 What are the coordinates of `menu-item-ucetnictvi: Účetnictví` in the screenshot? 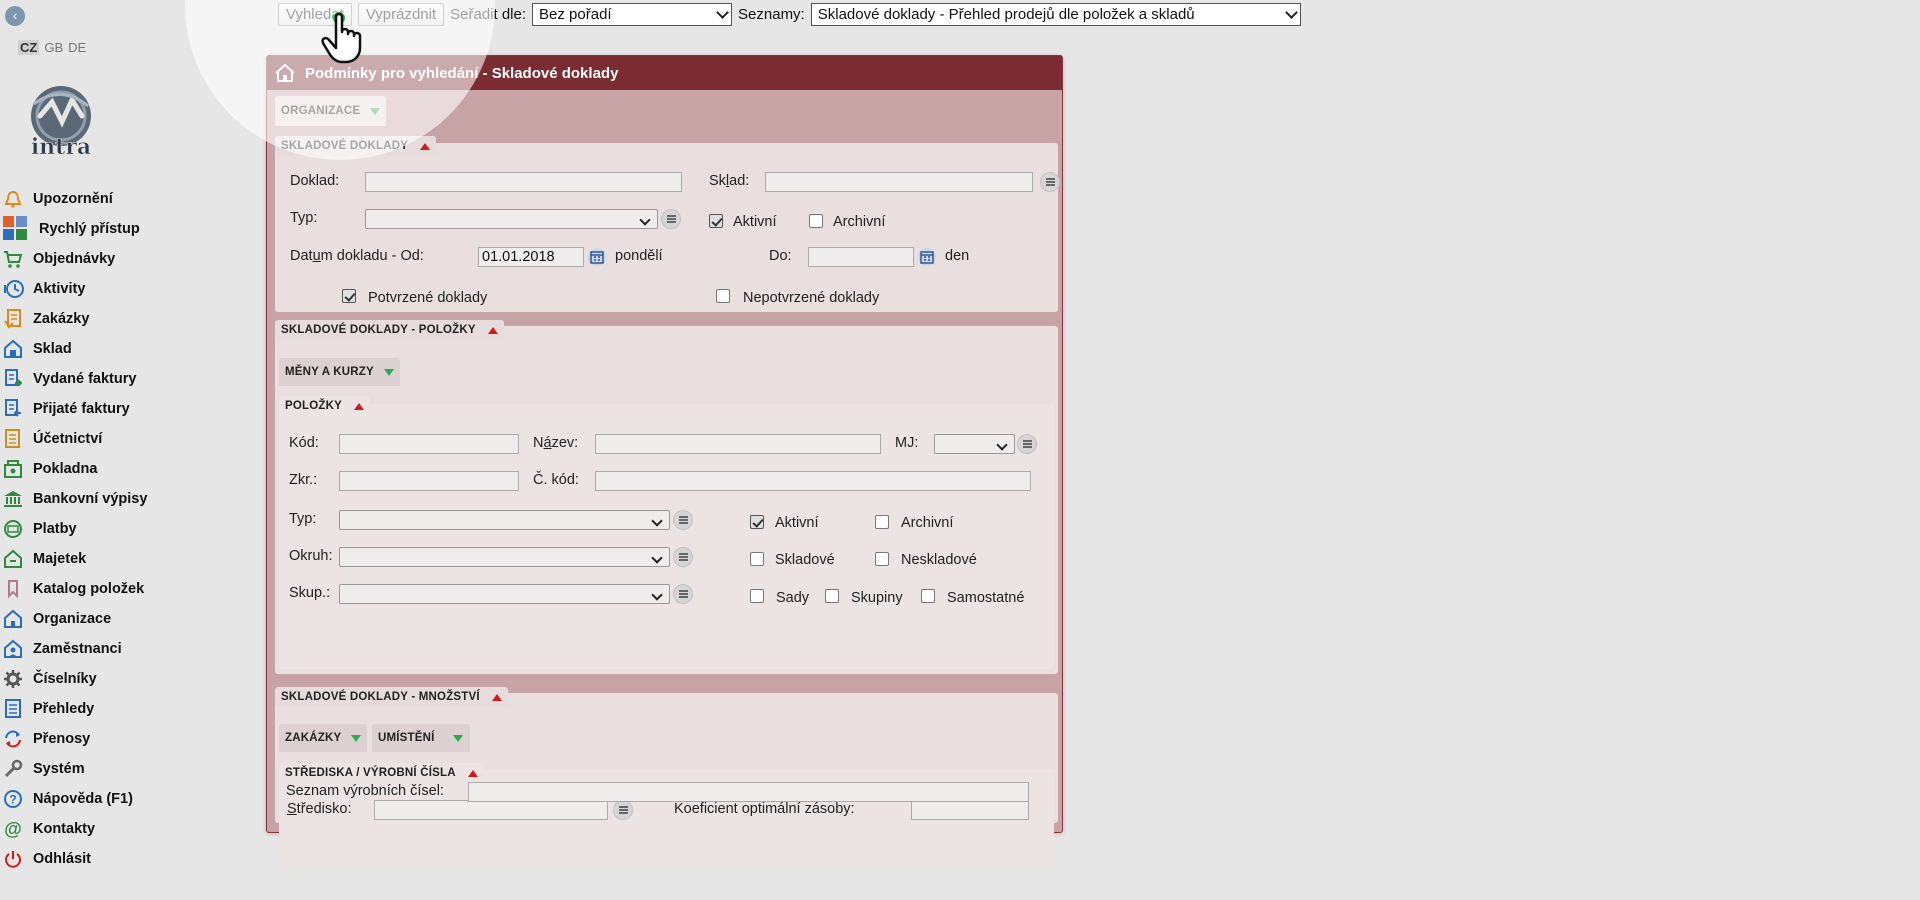 It's located at (75, 439).